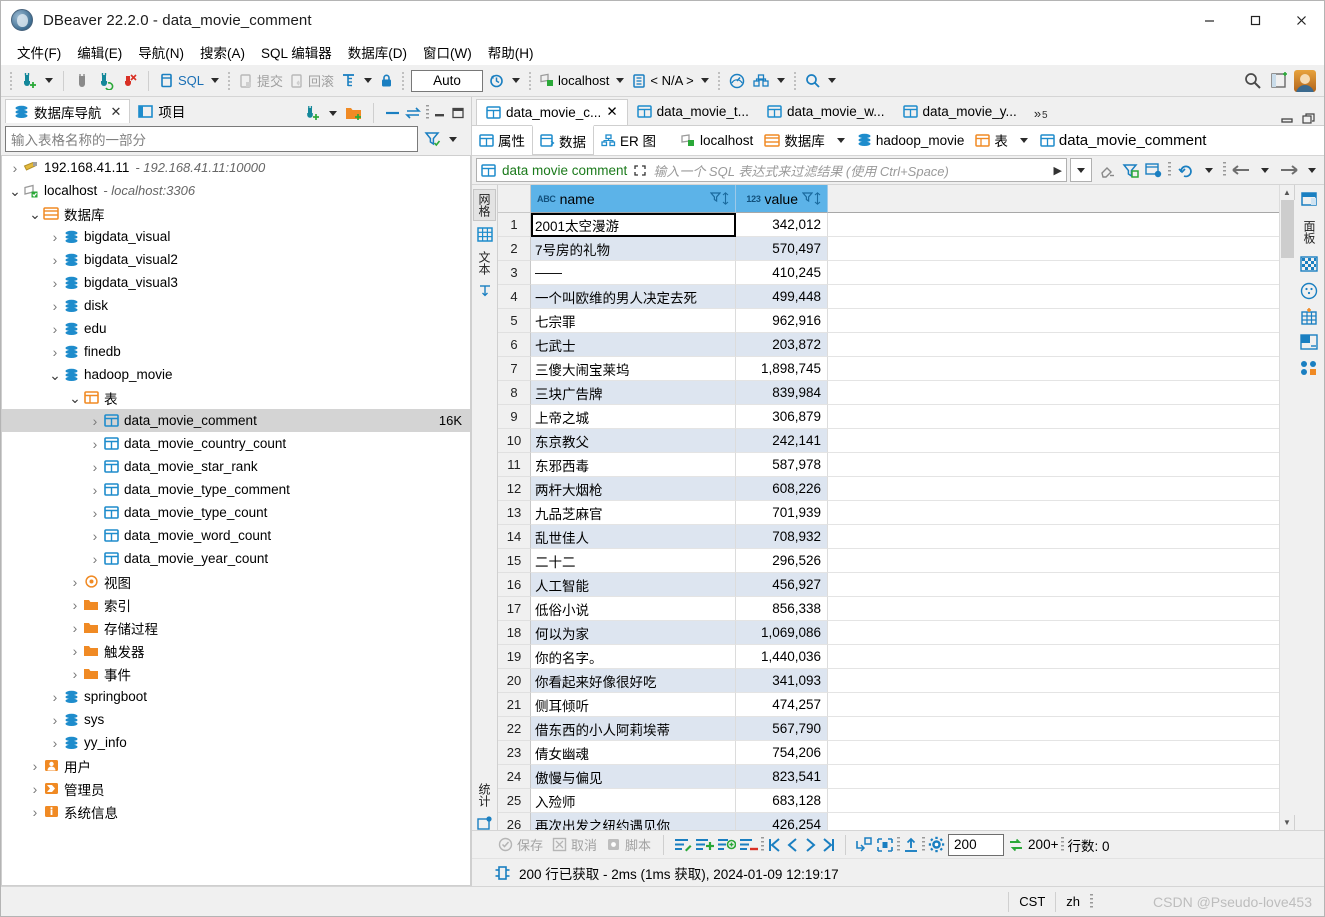 This screenshot has width=1325, height=917. Describe the element at coordinates (888, 657) in the screenshot. I see `table-row: 19 你的名字。 1,440,036` at that location.